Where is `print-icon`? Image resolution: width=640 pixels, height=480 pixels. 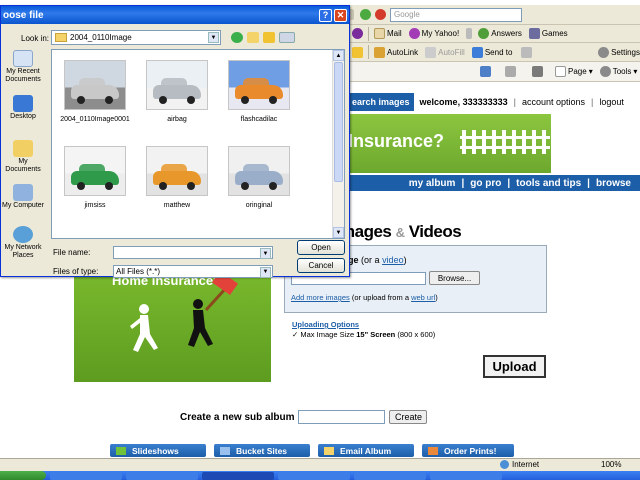
print-icon is located at coordinates (537, 71).